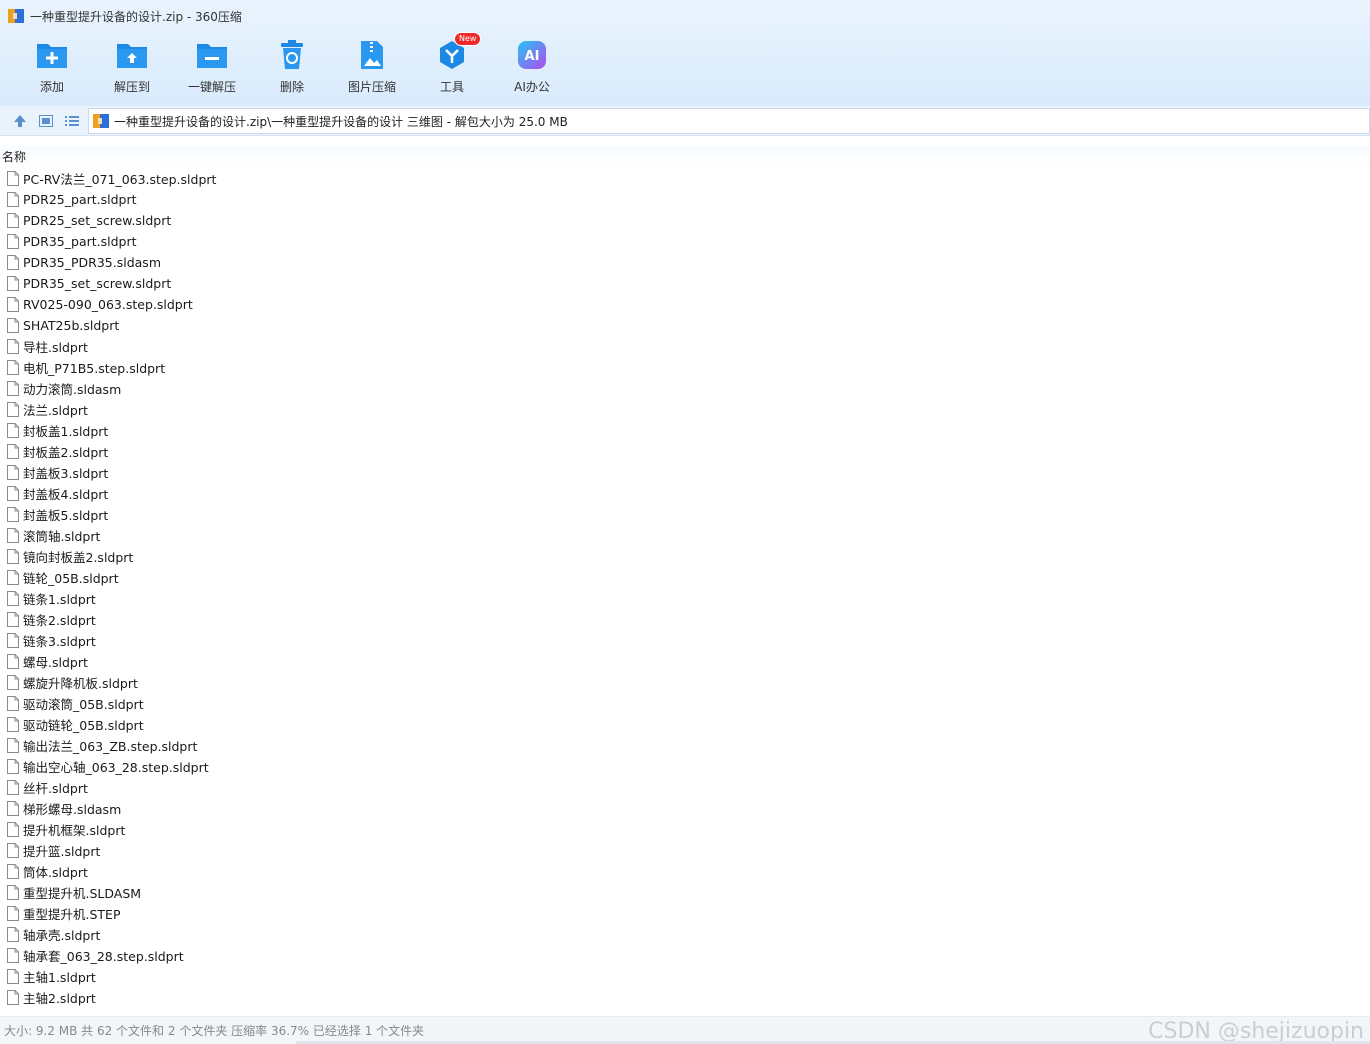  I want to click on file-row: 链条1.sldprt, so click(300, 598).